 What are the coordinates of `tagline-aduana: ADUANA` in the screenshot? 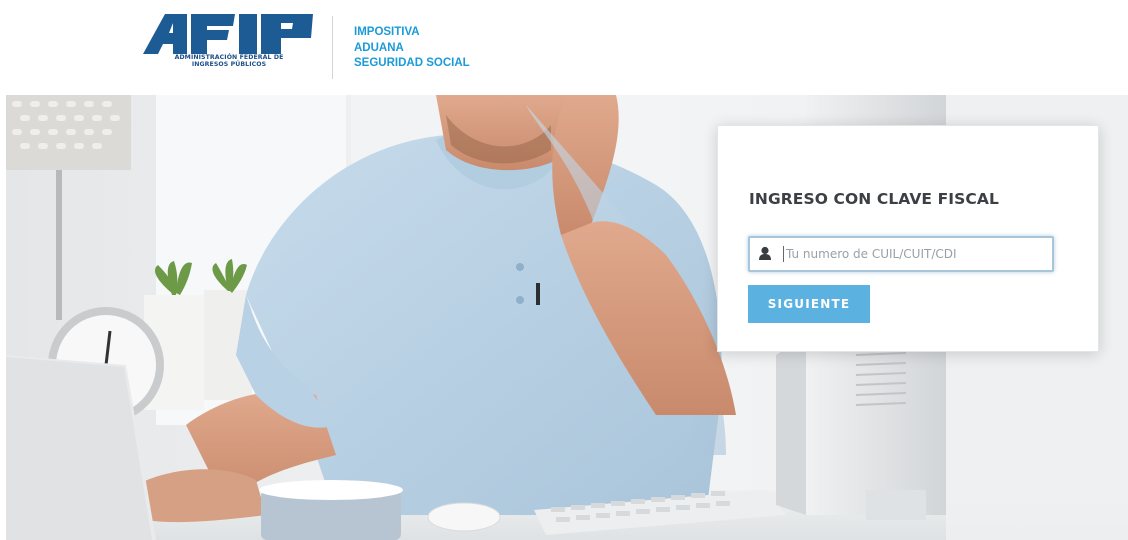 It's located at (379, 47).